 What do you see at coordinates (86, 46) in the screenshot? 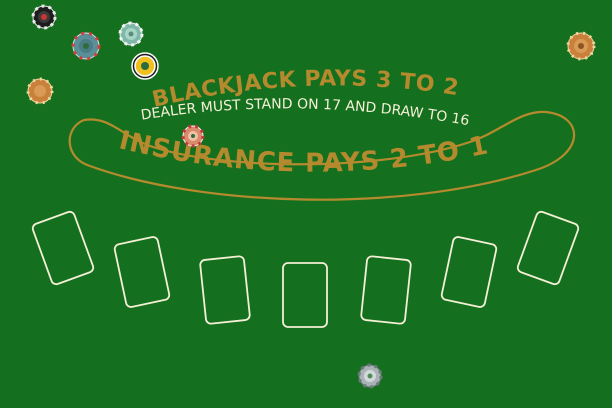
I see `chip-teal` at bounding box center [86, 46].